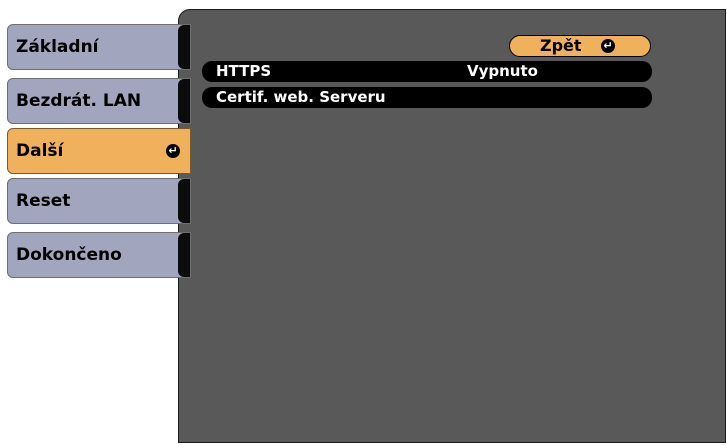 This screenshot has height=445, width=727. I want to click on sidebar-item-label: Bezdrát. LAN, so click(79, 101).